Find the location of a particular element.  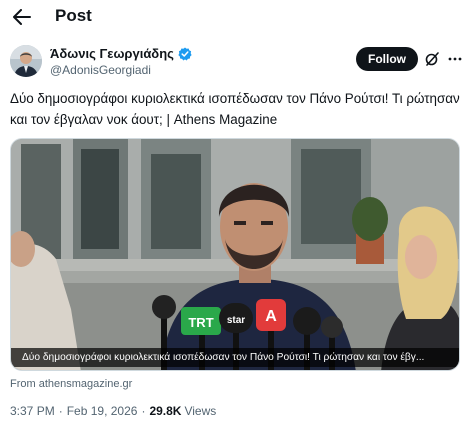

a-mic-logo: A is located at coordinates (271, 316).